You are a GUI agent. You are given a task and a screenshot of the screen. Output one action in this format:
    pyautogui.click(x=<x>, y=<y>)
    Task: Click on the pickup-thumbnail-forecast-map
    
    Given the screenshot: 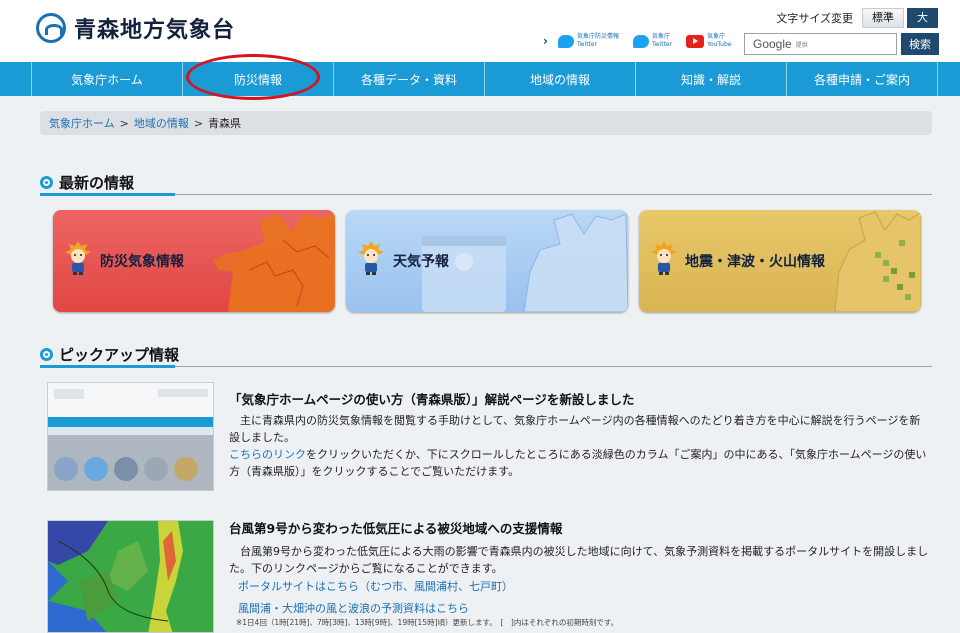 What is the action you would take?
    pyautogui.click(x=130, y=576)
    